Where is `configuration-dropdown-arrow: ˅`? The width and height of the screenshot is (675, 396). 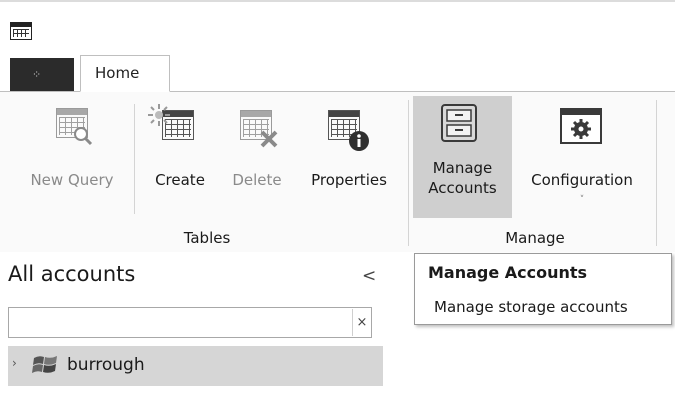
configuration-dropdown-arrow: ˅ is located at coordinates (582, 200).